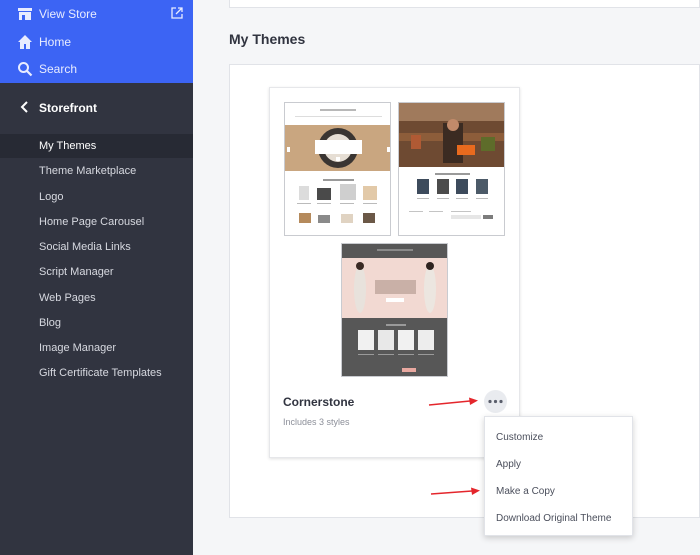  Describe the element at coordinates (25, 42) in the screenshot. I see `home-icon` at that location.